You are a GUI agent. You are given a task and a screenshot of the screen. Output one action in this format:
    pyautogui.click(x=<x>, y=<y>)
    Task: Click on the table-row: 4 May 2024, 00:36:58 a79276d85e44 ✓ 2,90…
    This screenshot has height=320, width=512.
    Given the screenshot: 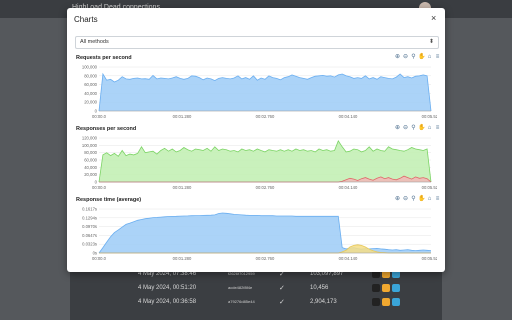 What is the action you would take?
    pyautogui.click(x=256, y=302)
    